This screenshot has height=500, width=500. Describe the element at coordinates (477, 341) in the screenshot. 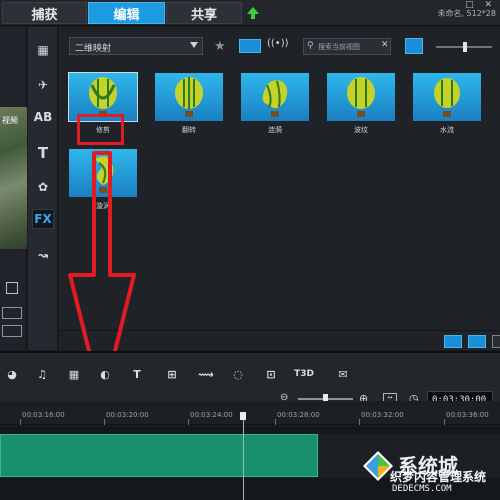

I see `options-icon` at that location.